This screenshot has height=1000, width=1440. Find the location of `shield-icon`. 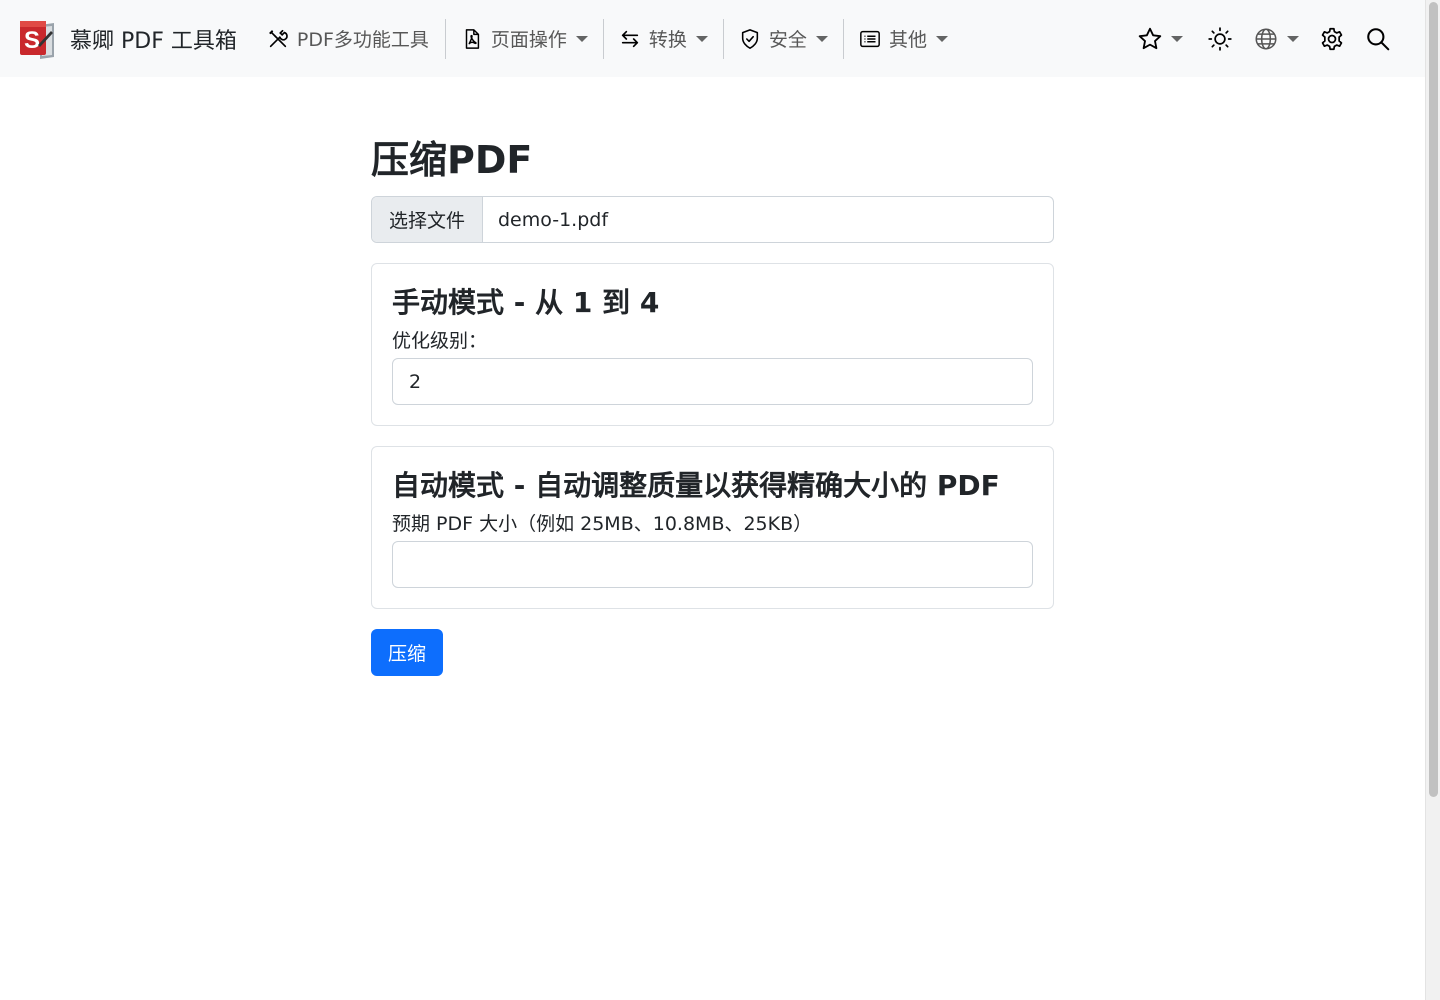

shield-icon is located at coordinates (750, 38).